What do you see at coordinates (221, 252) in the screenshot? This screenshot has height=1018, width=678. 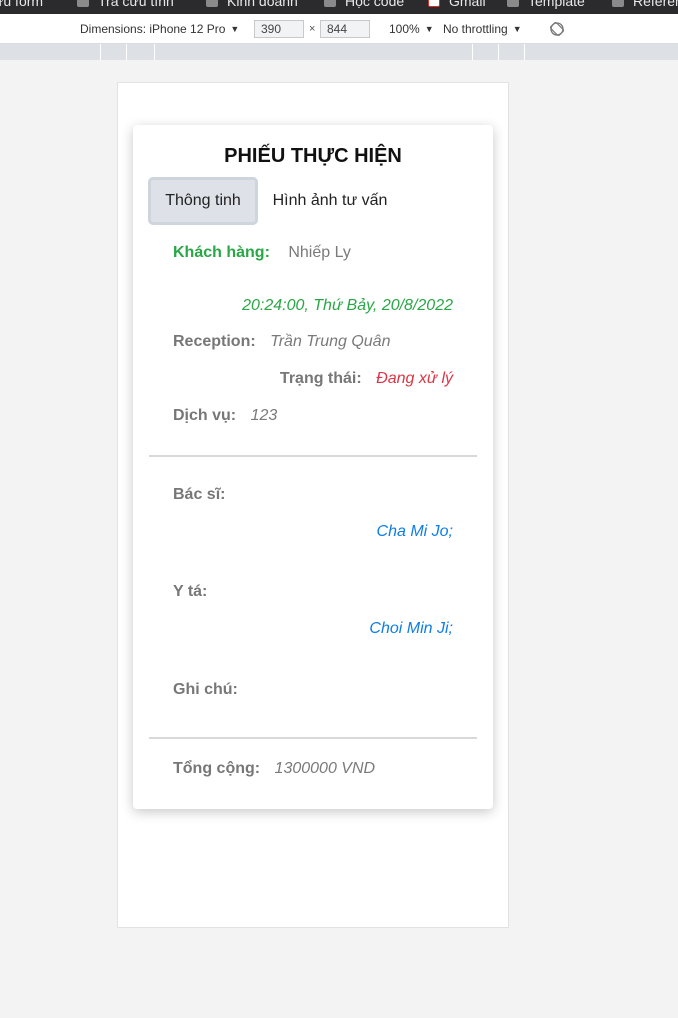 I see `customer-label: Khách hàng:` at bounding box center [221, 252].